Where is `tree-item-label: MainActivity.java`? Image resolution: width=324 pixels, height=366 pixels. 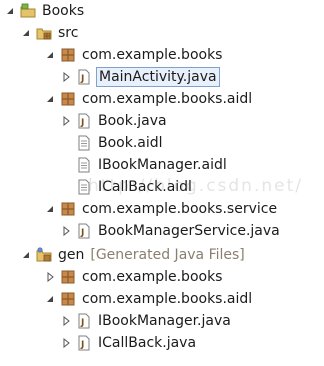
tree-item-label: MainActivity.java is located at coordinates (158, 77).